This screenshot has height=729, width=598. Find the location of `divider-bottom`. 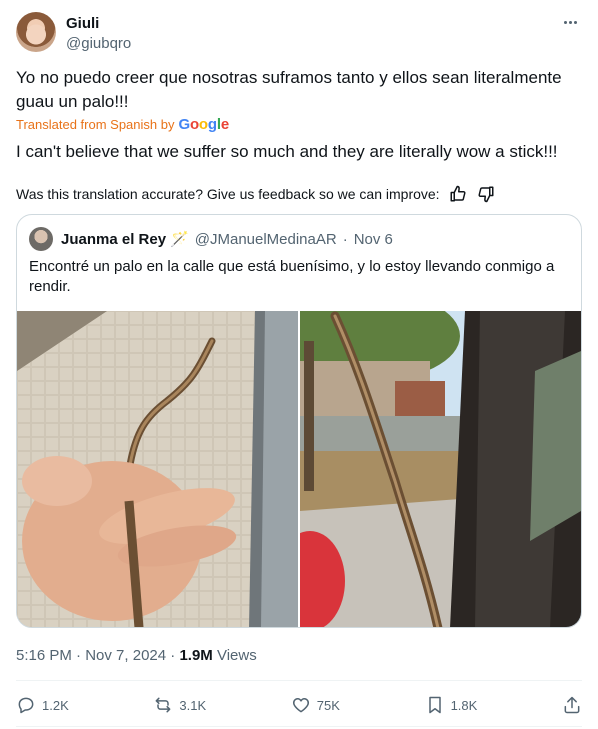

divider-bottom is located at coordinates (299, 726).